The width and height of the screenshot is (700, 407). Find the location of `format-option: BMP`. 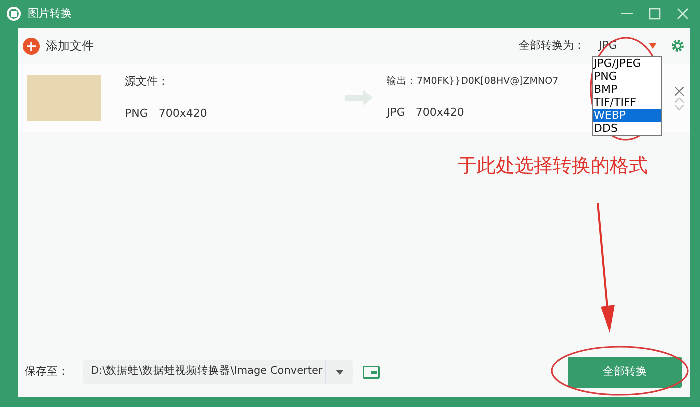

format-option: BMP is located at coordinates (627, 89).